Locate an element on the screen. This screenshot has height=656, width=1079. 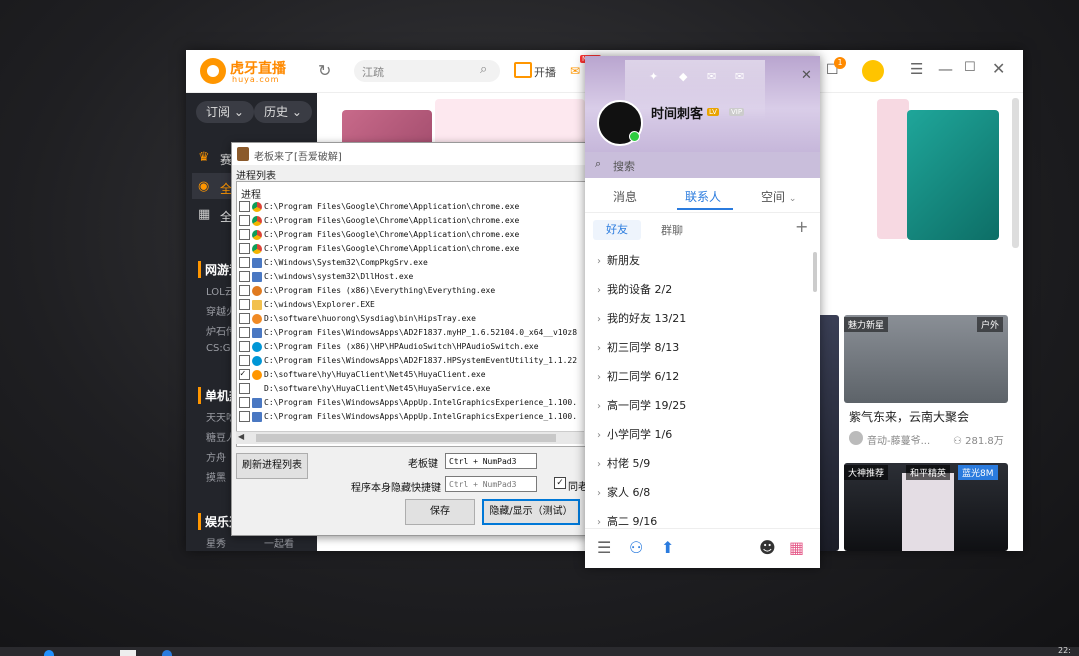
add-icon: + is located at coordinates (801, 226).